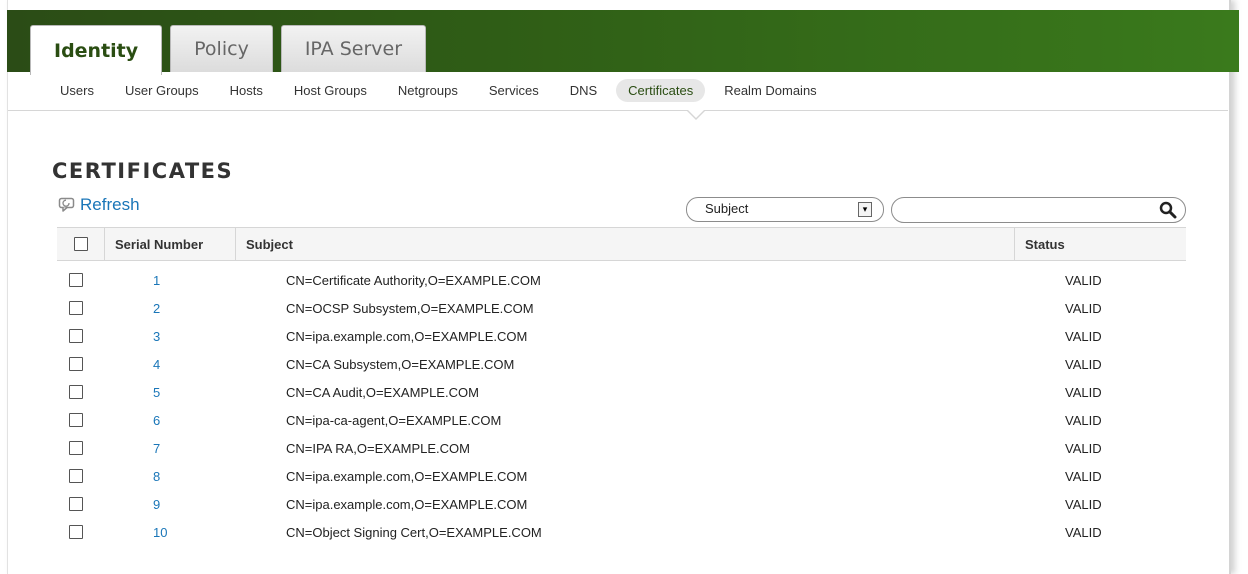 This screenshot has width=1248, height=574. Describe the element at coordinates (156, 280) in the screenshot. I see `serial-number-link: 1` at that location.